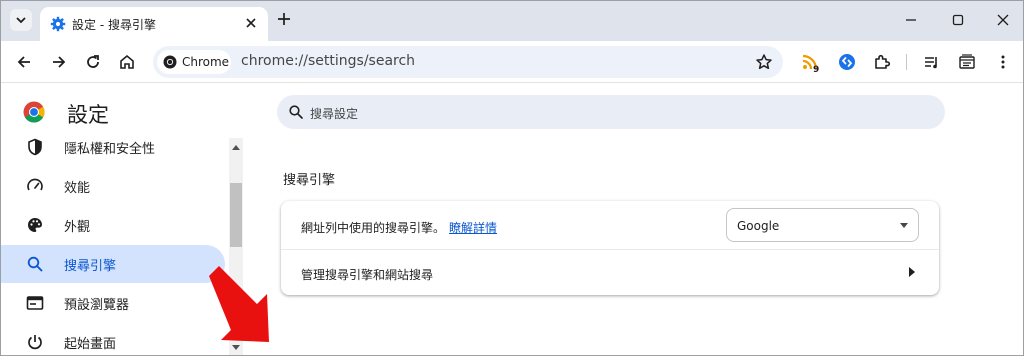 The height and width of the screenshot is (356, 1024). Describe the element at coordinates (932, 62) in the screenshot. I see `media-control-icon` at that location.